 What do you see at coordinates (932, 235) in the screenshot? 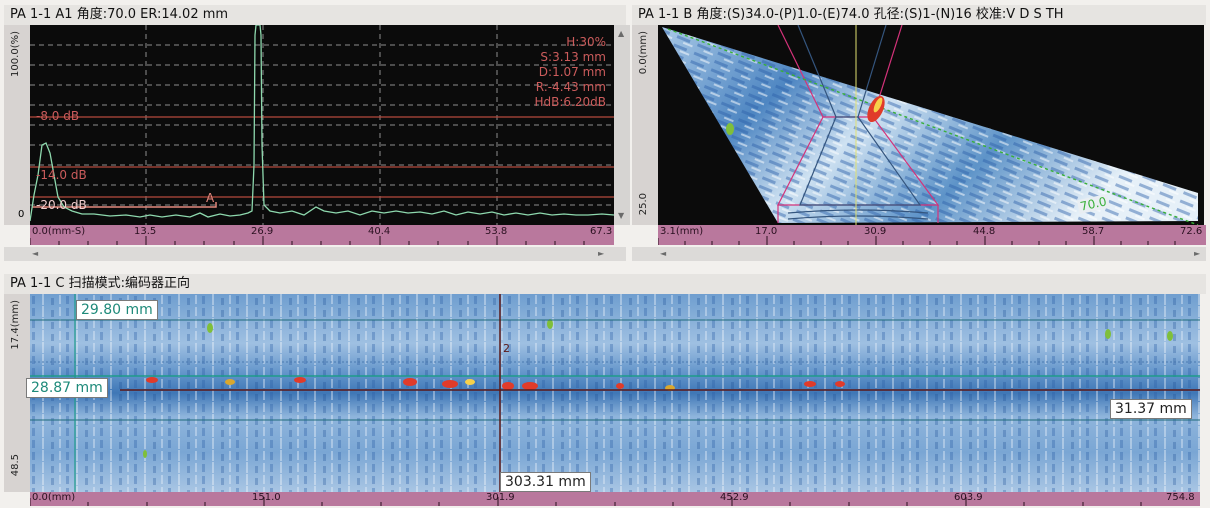
I see `b-scan-horizontal-ruler: 3.1(mm) 17.0 30.9 44.8 58.7 72.6` at bounding box center [932, 235].